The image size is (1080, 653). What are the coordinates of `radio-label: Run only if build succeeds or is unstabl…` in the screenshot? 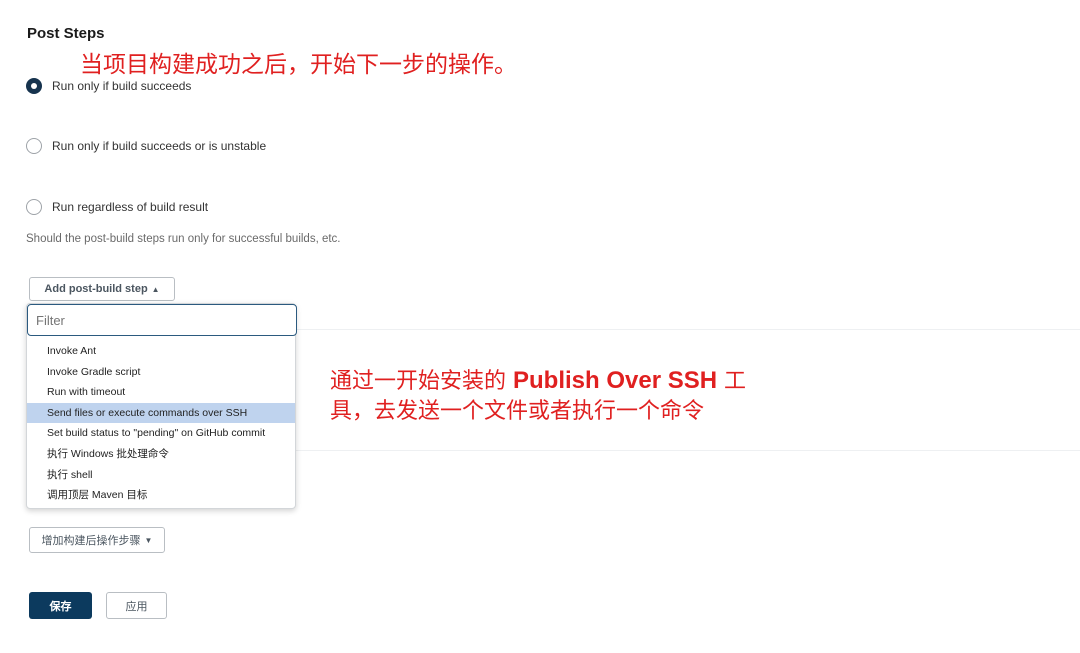 It's located at (159, 146).